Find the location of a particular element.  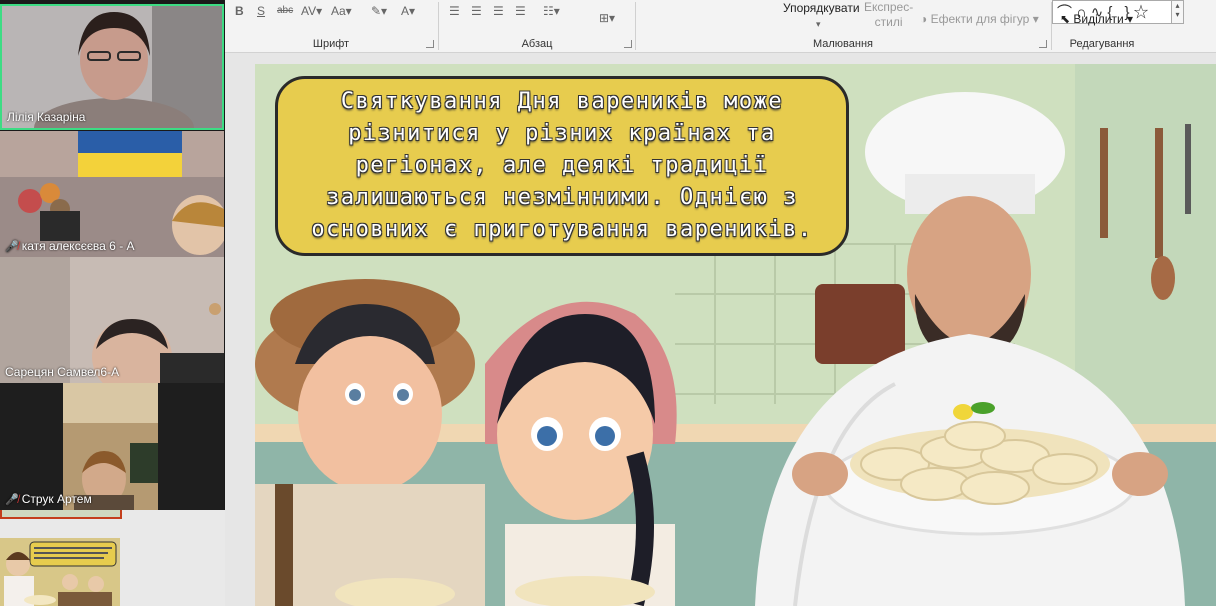

select-button: ⬉ Виділити ▾ is located at coordinates (1096, 19).